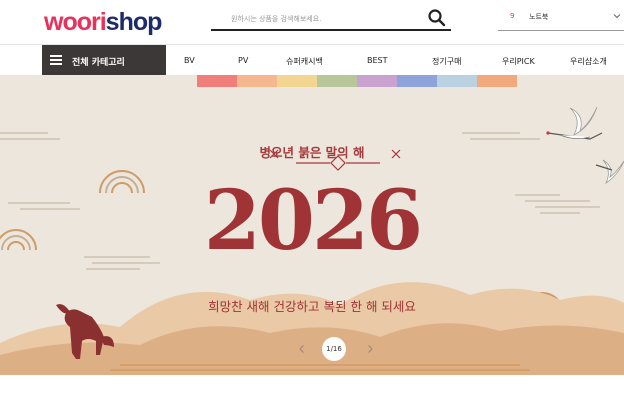  I want to click on banner-greeting: 희망찬 새해 건강하고 복된 한 해 되세요, so click(312, 306).